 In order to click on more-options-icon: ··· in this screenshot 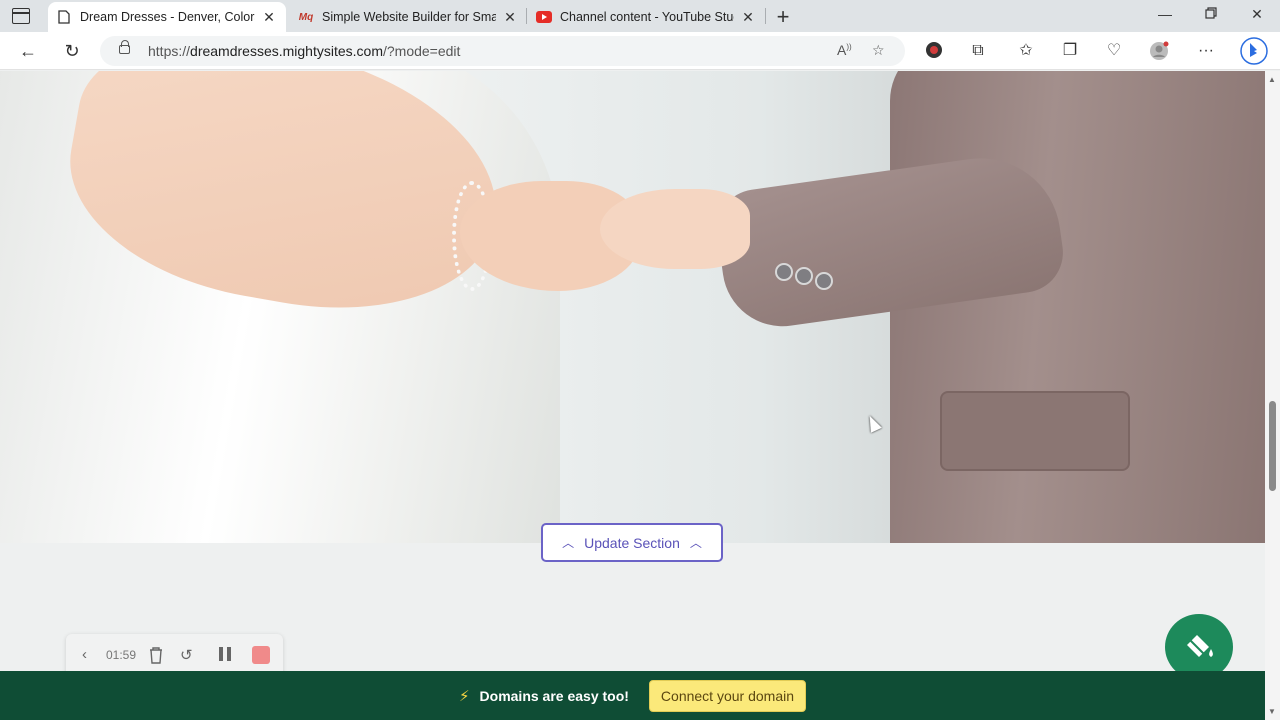, I will do `click(1206, 51)`.